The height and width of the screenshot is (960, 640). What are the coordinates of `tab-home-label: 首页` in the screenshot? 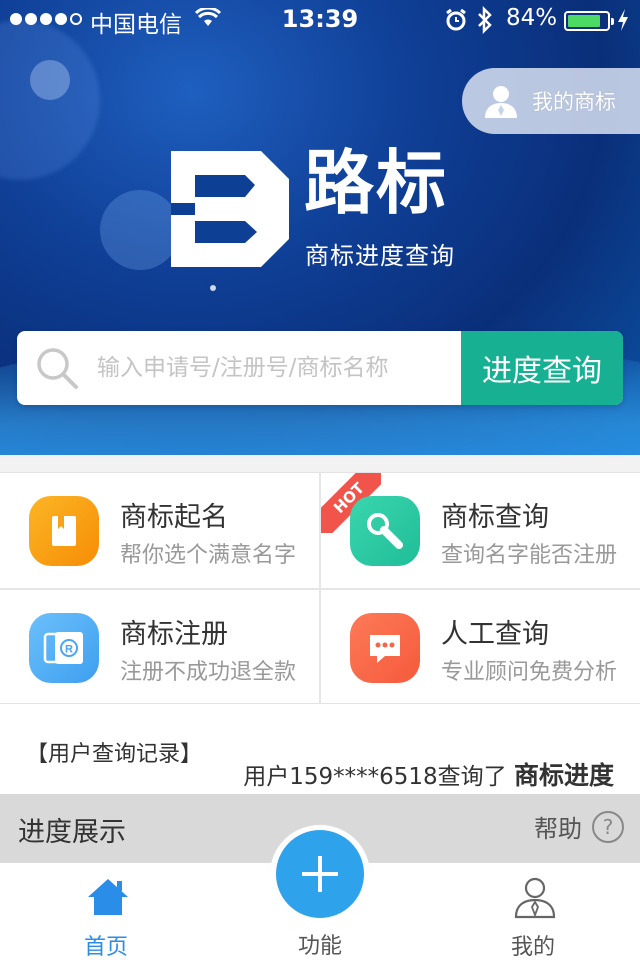 It's located at (105, 947).